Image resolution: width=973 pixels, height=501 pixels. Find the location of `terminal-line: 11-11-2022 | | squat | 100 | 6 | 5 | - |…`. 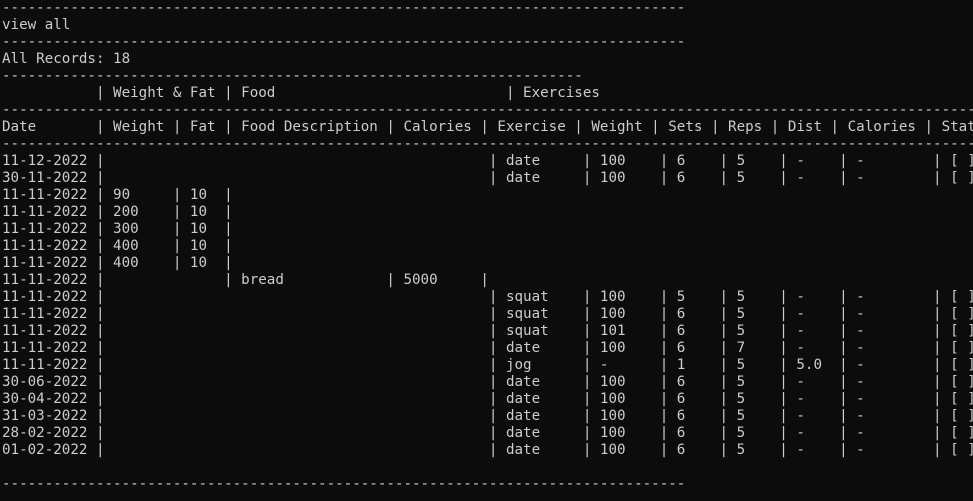

terminal-line: 11-11-2022 | | squat | 100 | 6 | 5 | - |… is located at coordinates (487, 314).